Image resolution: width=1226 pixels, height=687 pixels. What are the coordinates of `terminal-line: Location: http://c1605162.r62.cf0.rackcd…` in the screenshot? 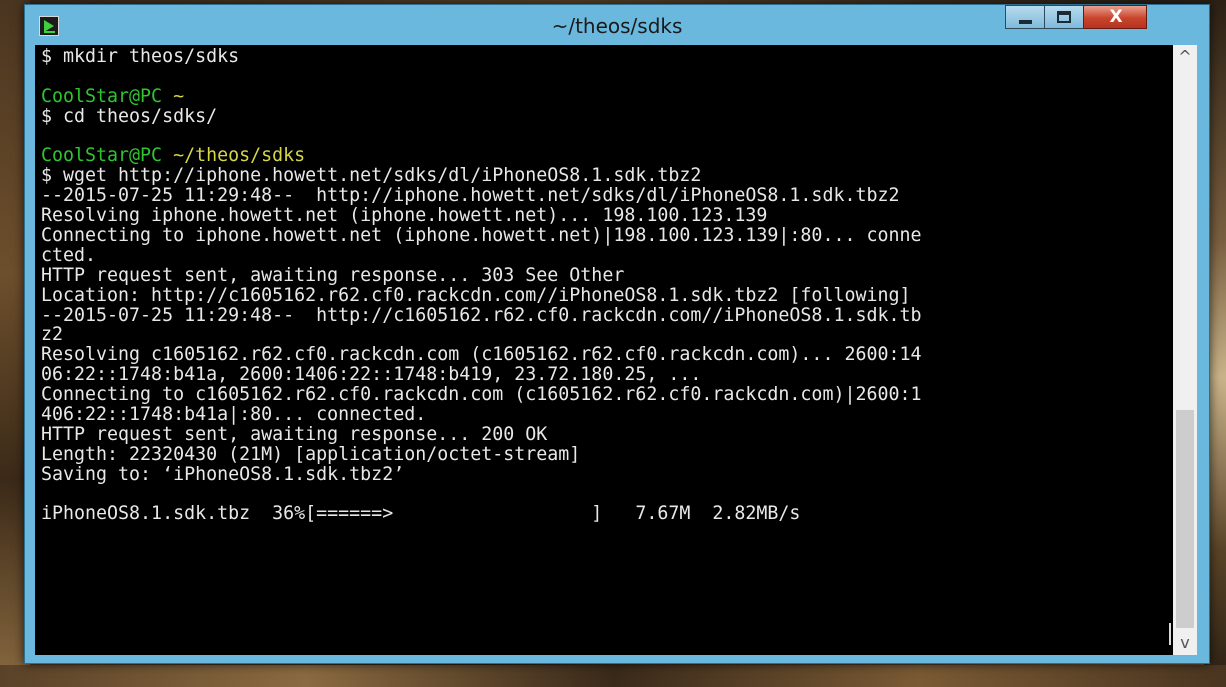 It's located at (476, 295).